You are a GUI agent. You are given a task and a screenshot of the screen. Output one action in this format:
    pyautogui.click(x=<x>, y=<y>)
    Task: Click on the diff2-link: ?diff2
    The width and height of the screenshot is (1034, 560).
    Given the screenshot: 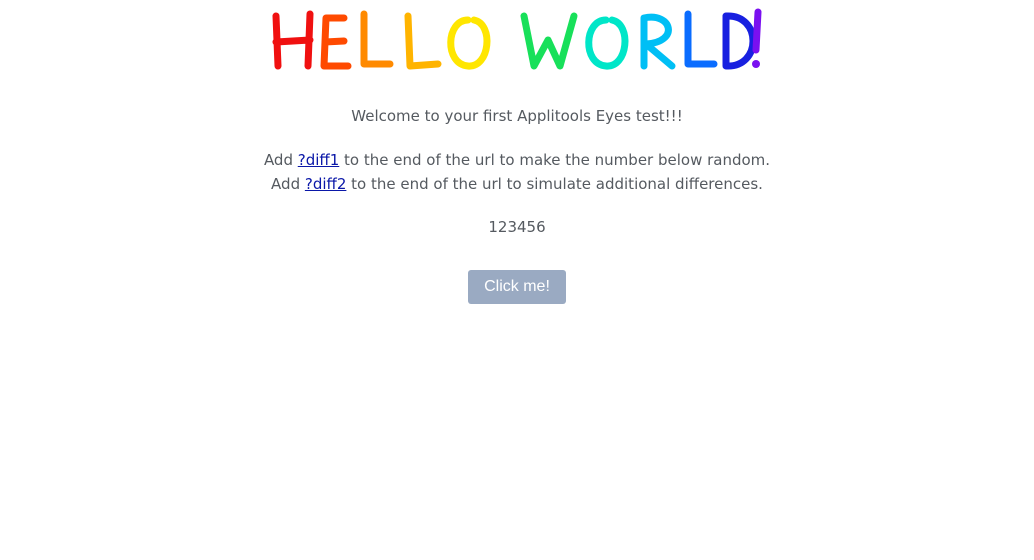 What is the action you would take?
    pyautogui.click(x=326, y=184)
    